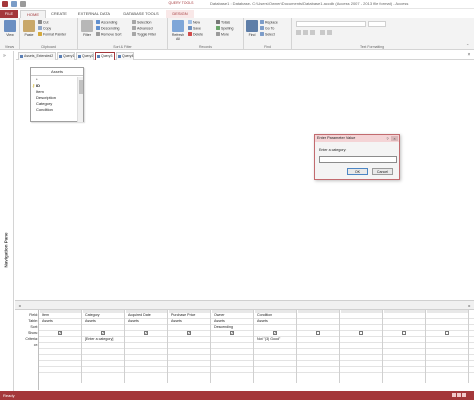  Describe the element at coordinates (141, 23) in the screenshot. I see `selection-button: Selection` at that location.